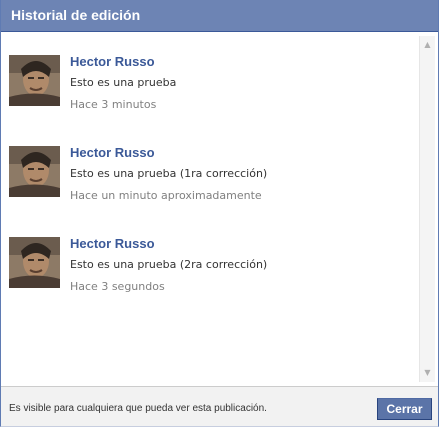 The image size is (439, 427). I want to click on vertical-scrollbar: ▲ ▼, so click(427, 209).